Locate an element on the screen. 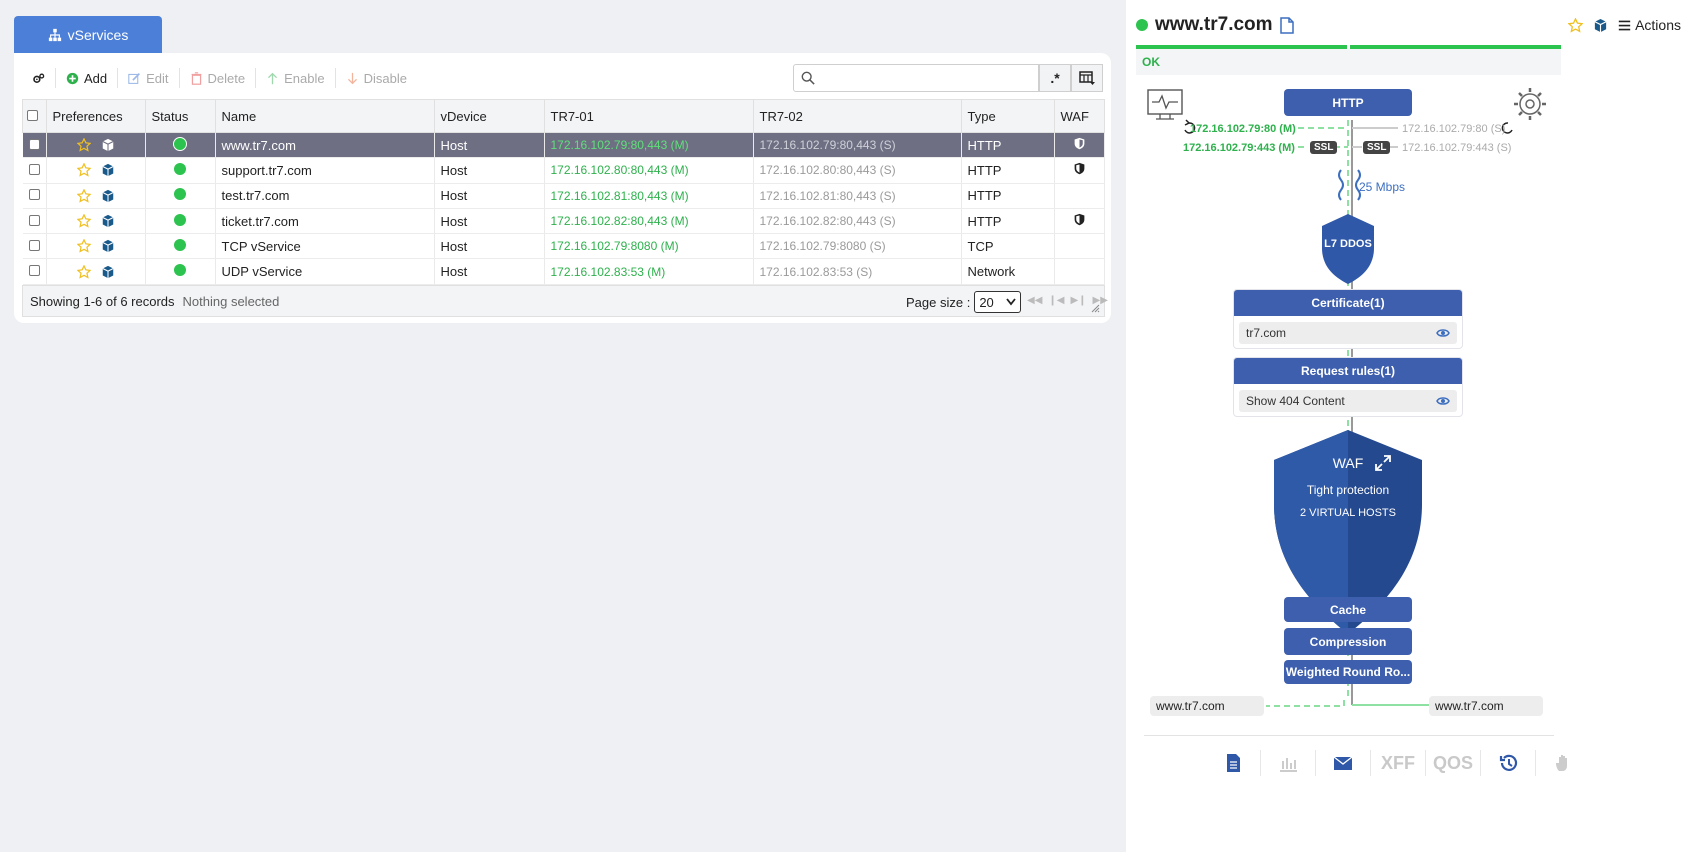  delete-button: Delete is located at coordinates (218, 78).